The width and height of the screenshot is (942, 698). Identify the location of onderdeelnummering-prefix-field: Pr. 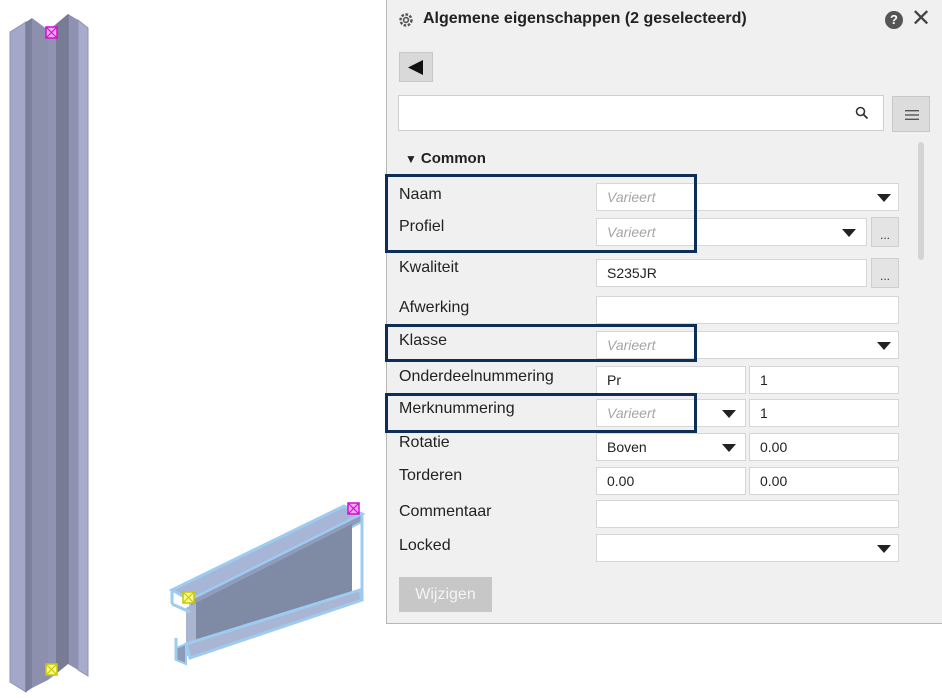
(671, 380).